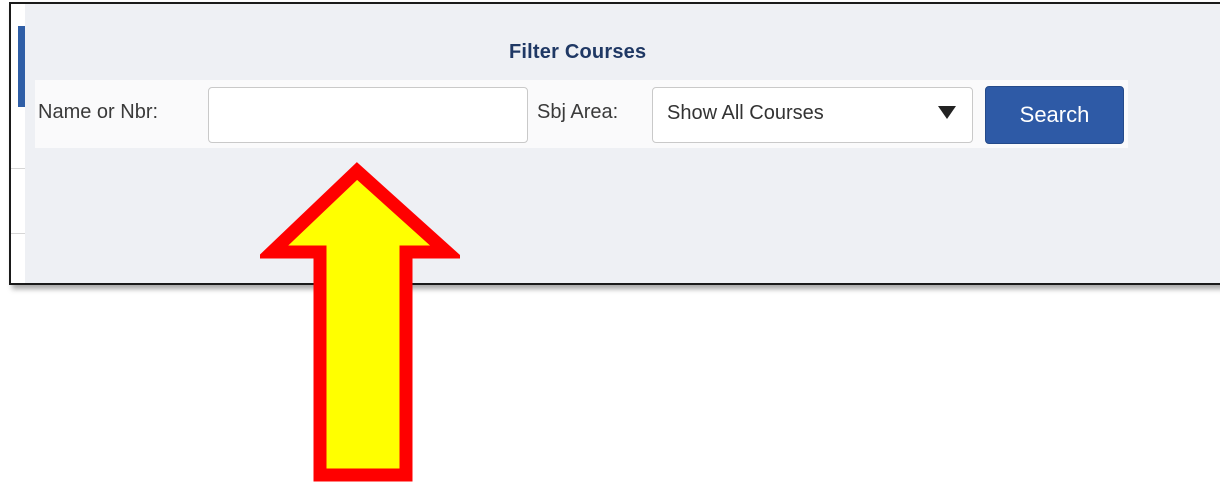 The height and width of the screenshot is (489, 1220). What do you see at coordinates (578, 112) in the screenshot?
I see `subject-area-label: Sbj Area:` at bounding box center [578, 112].